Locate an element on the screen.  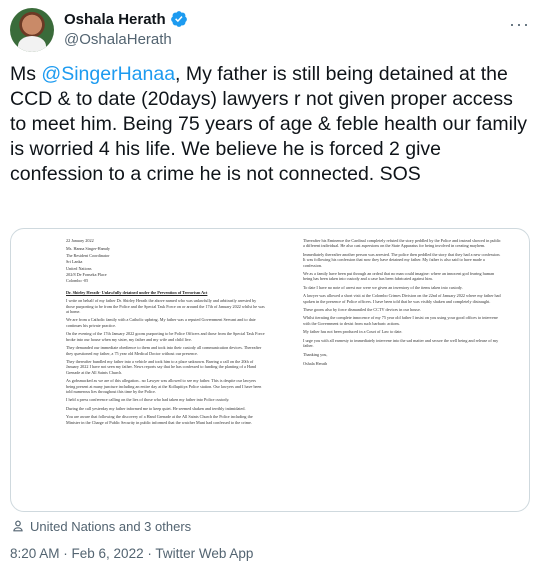
doc-line: Colombo -05 is located at coordinates (77, 281).